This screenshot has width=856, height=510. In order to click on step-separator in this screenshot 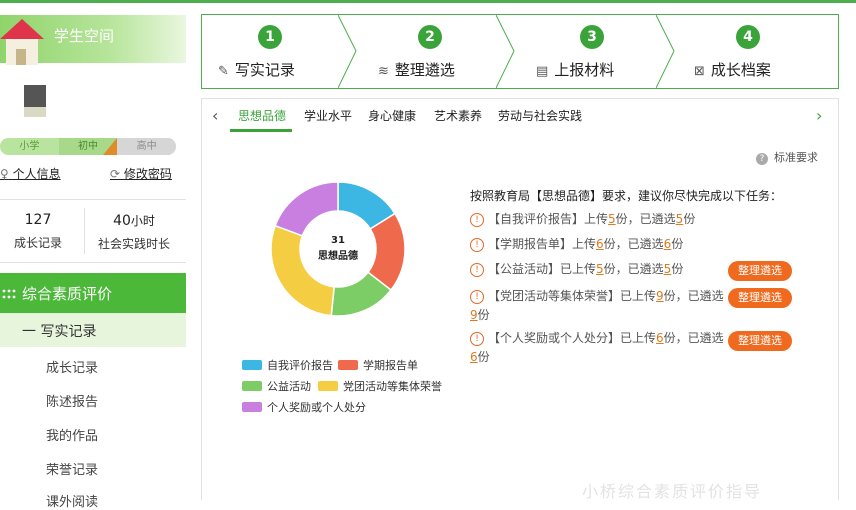, I will do `click(348, 51)`.